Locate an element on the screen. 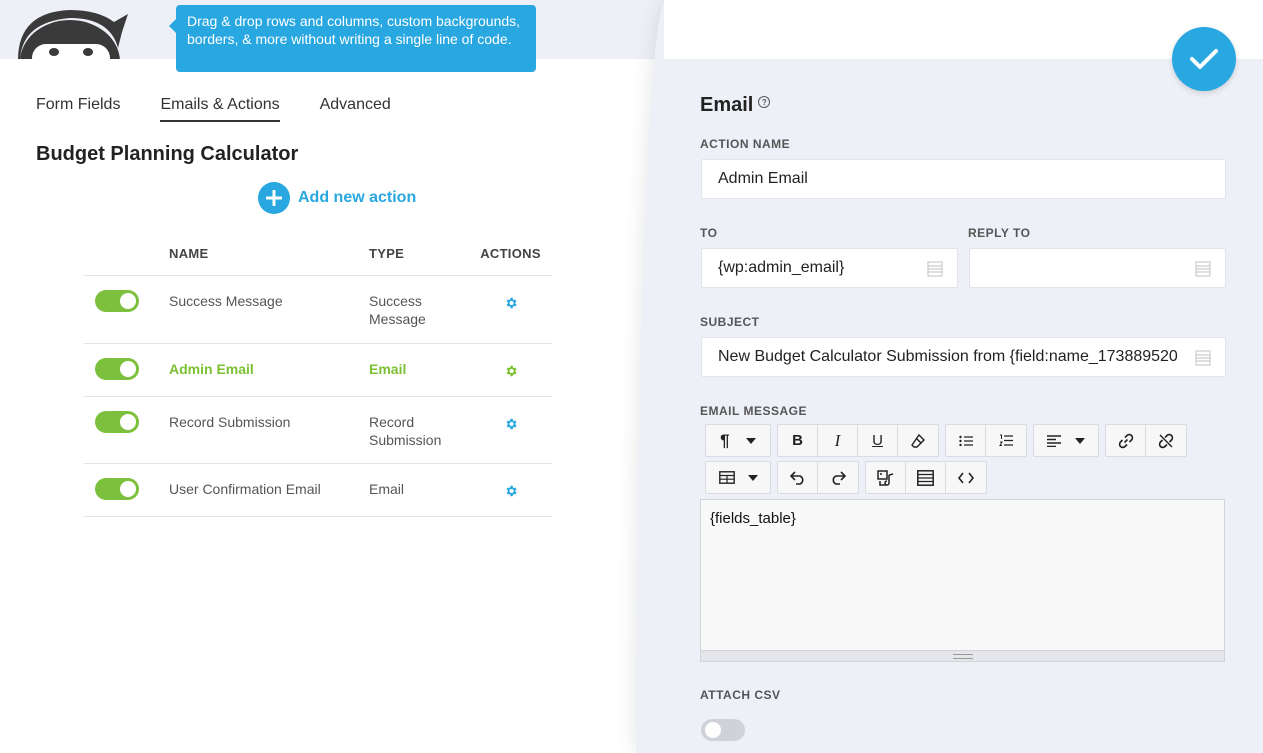  underline-button: U is located at coordinates (878, 440).